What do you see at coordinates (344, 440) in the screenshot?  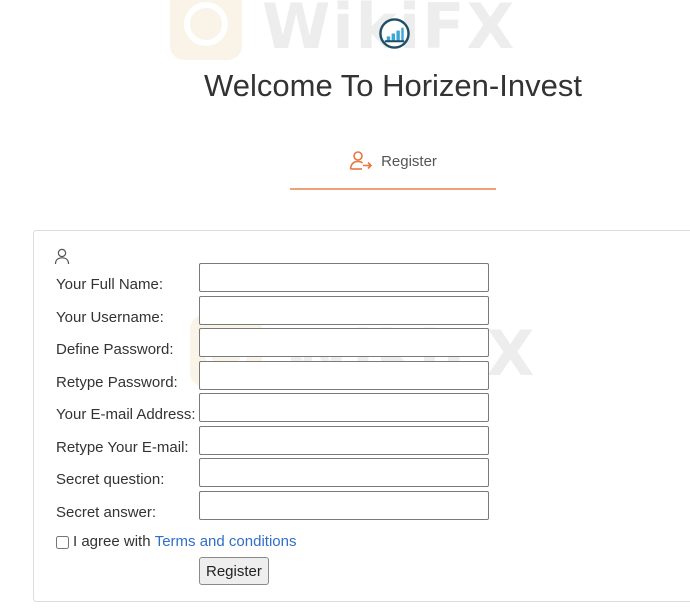 I see `retype-email-input` at bounding box center [344, 440].